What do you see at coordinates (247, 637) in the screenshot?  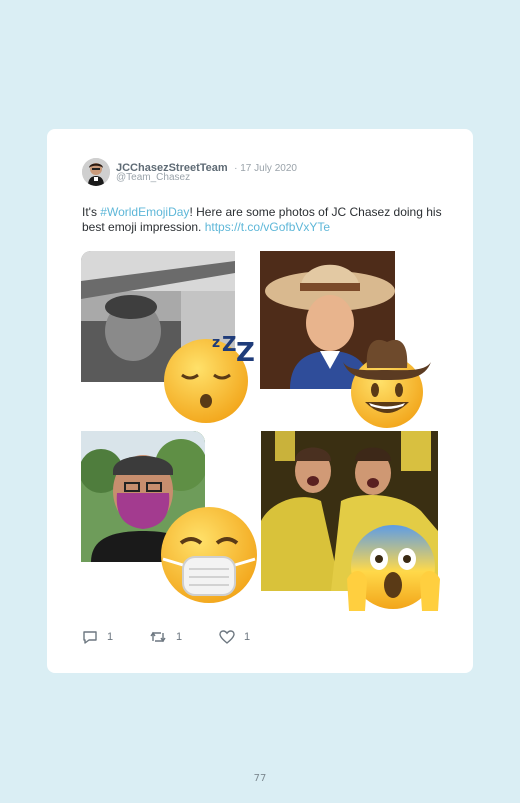 I see `like-count: 1` at bounding box center [247, 637].